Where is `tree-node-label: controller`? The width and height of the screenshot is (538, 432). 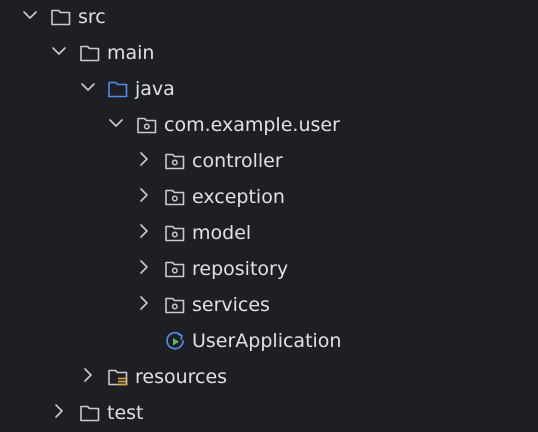
tree-node-label: controller is located at coordinates (237, 161).